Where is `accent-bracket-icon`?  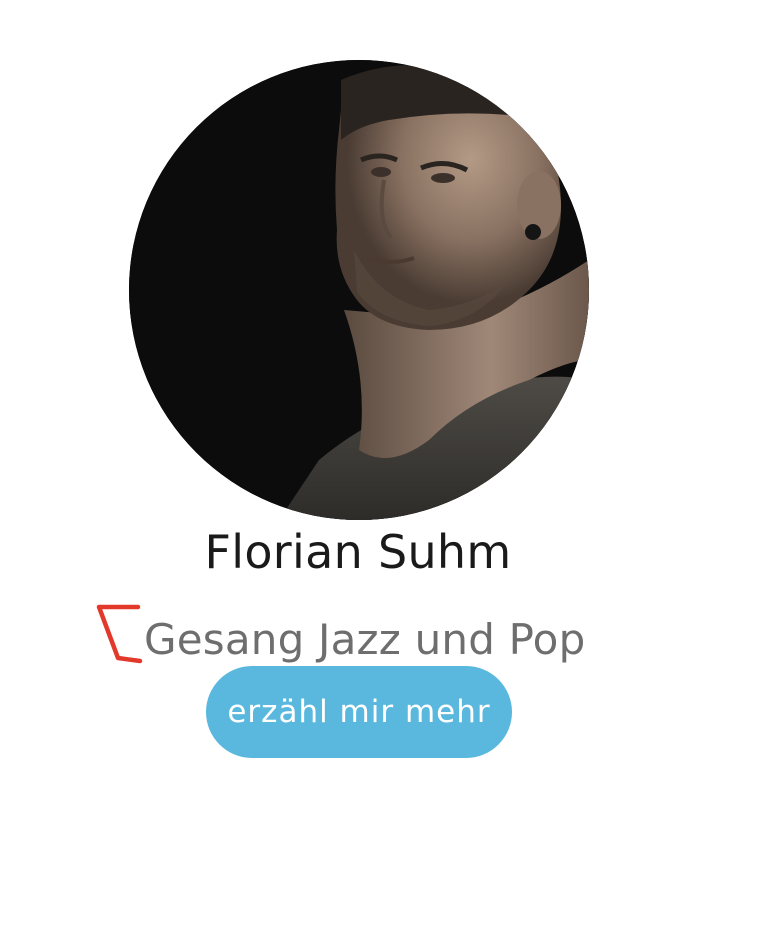
accent-bracket-icon is located at coordinates (119, 634).